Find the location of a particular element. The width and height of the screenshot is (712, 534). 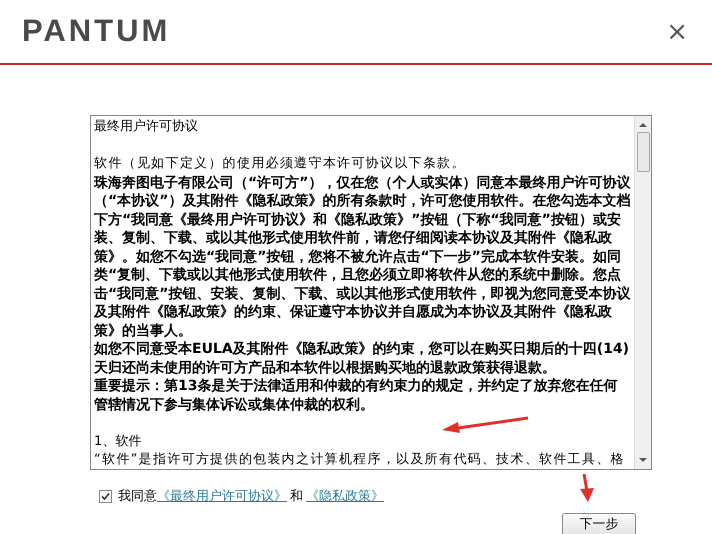

scroll-up-icon is located at coordinates (643, 125).